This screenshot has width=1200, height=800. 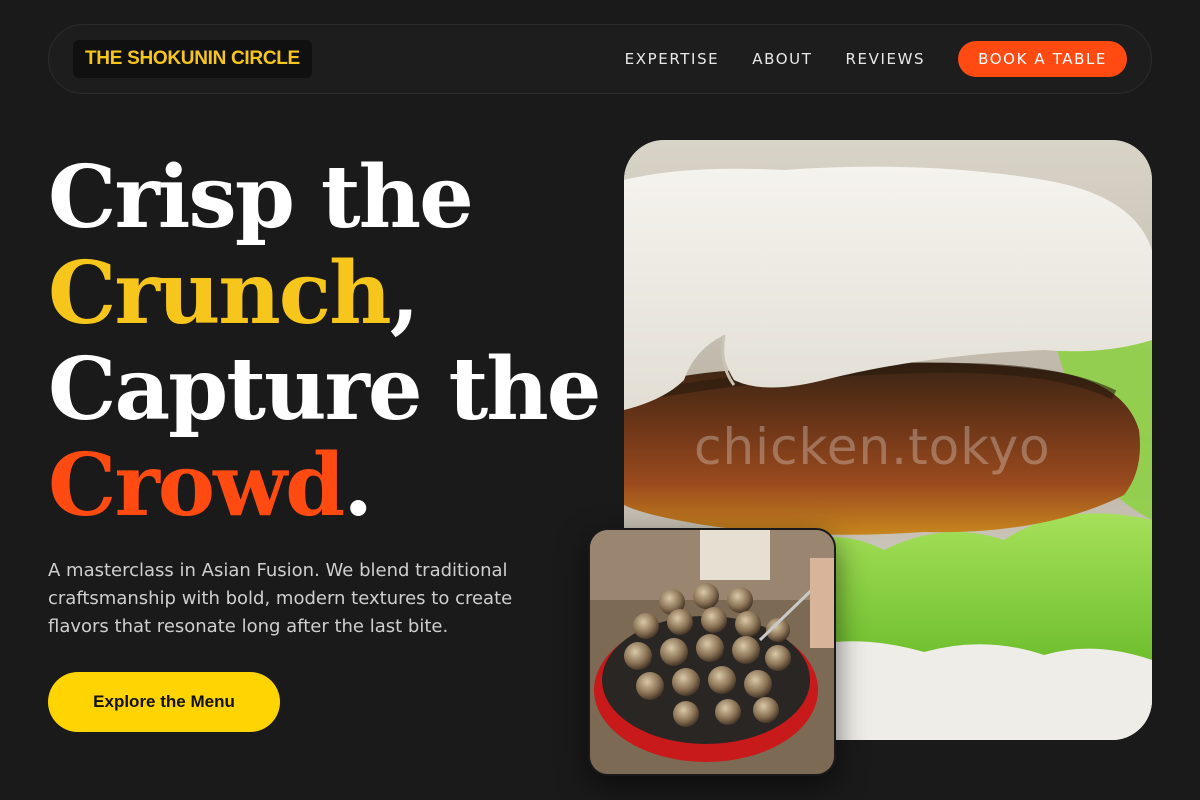 I want to click on headline-comma: ,, so click(x=404, y=293).